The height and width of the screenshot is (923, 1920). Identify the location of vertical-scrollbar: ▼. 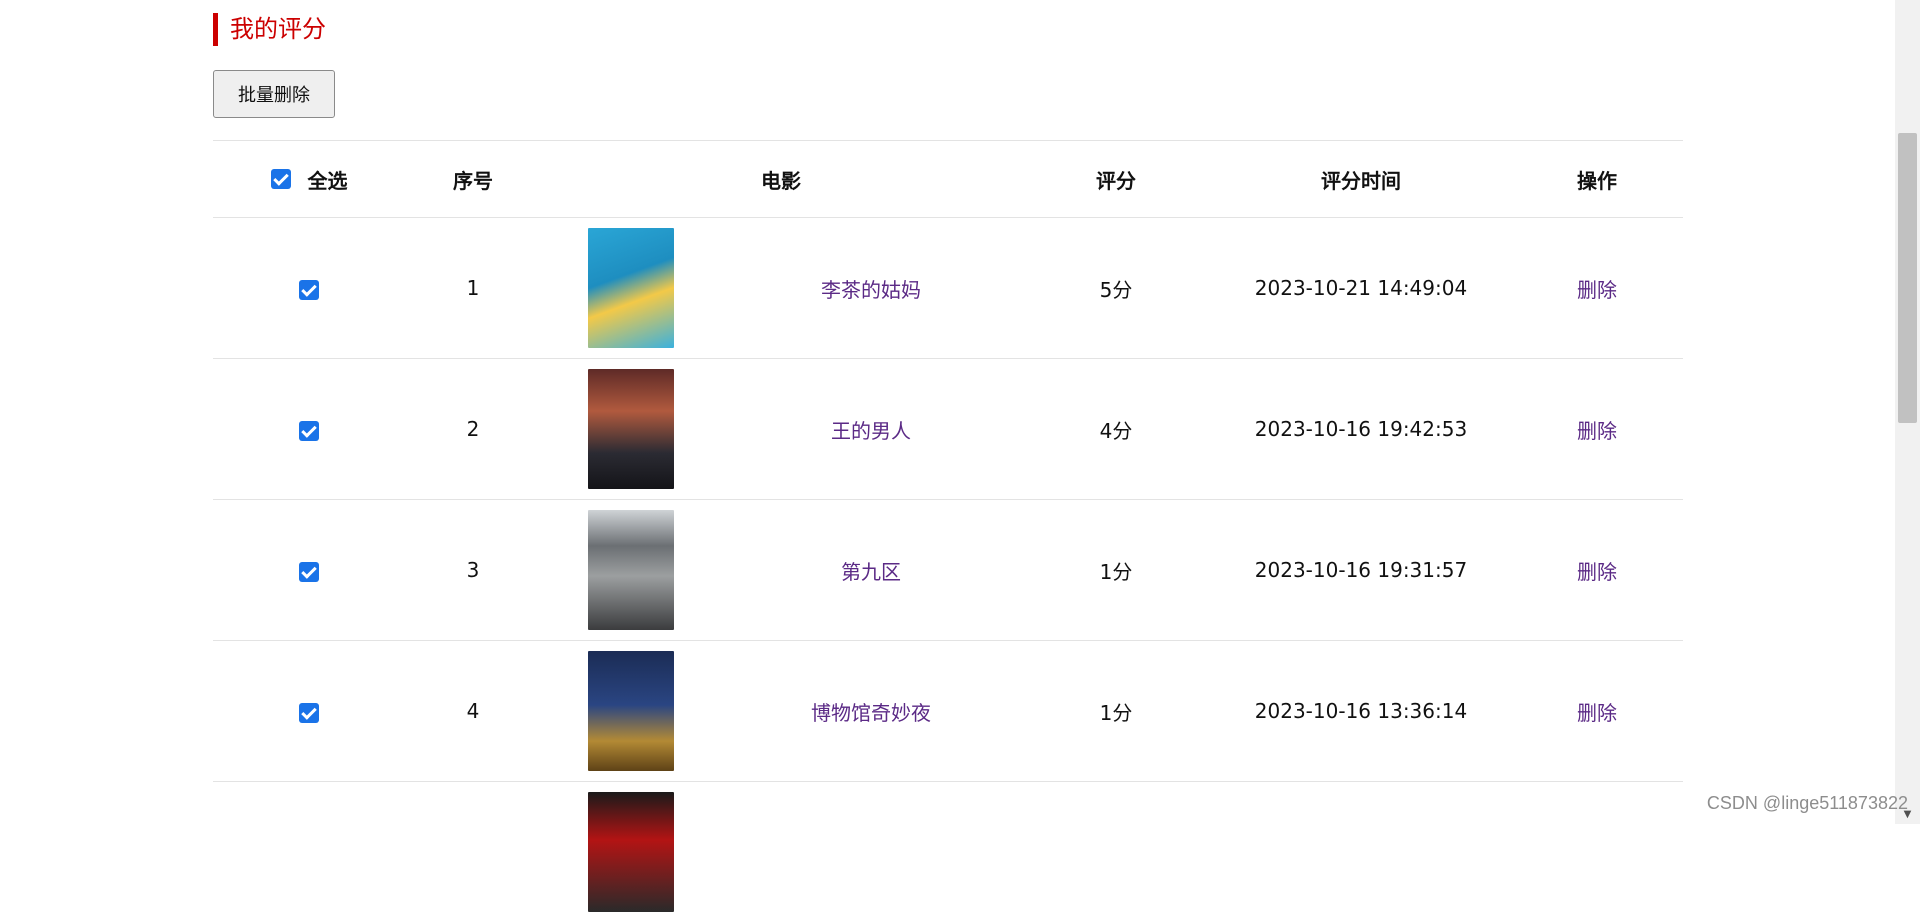
(1907, 412).